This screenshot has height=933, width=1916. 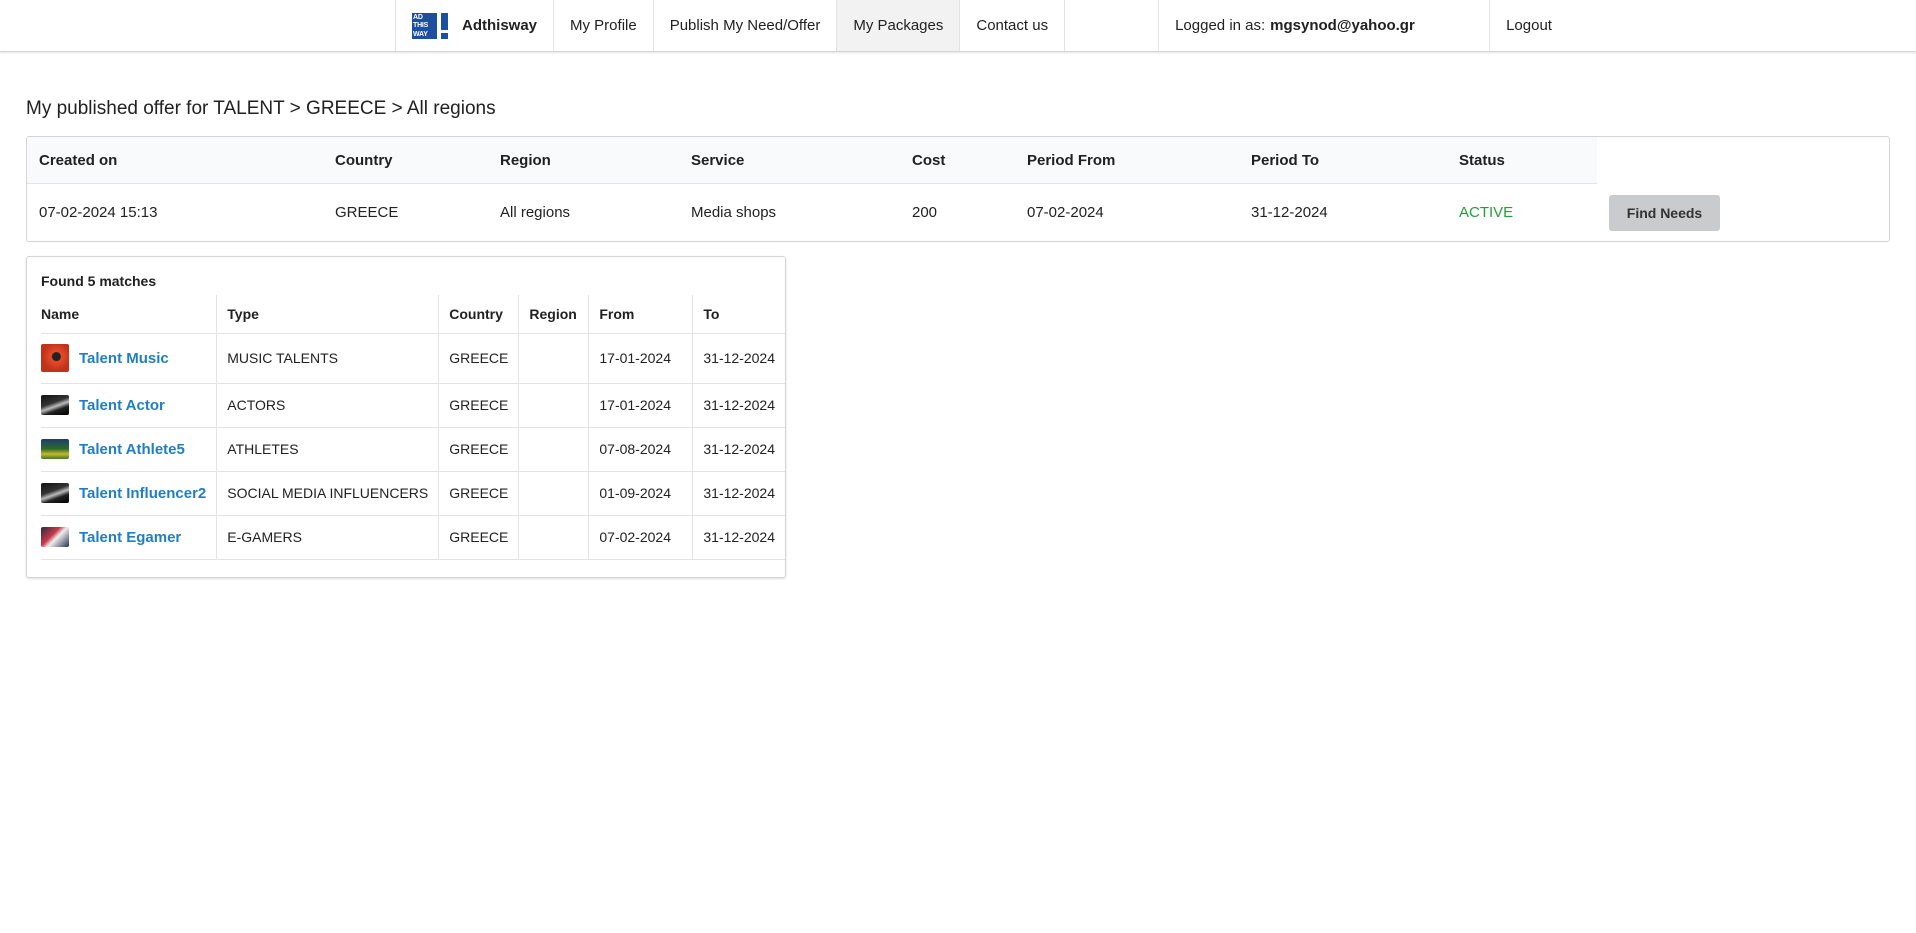 I want to click on menu-spacer, so click(x=1112, y=25).